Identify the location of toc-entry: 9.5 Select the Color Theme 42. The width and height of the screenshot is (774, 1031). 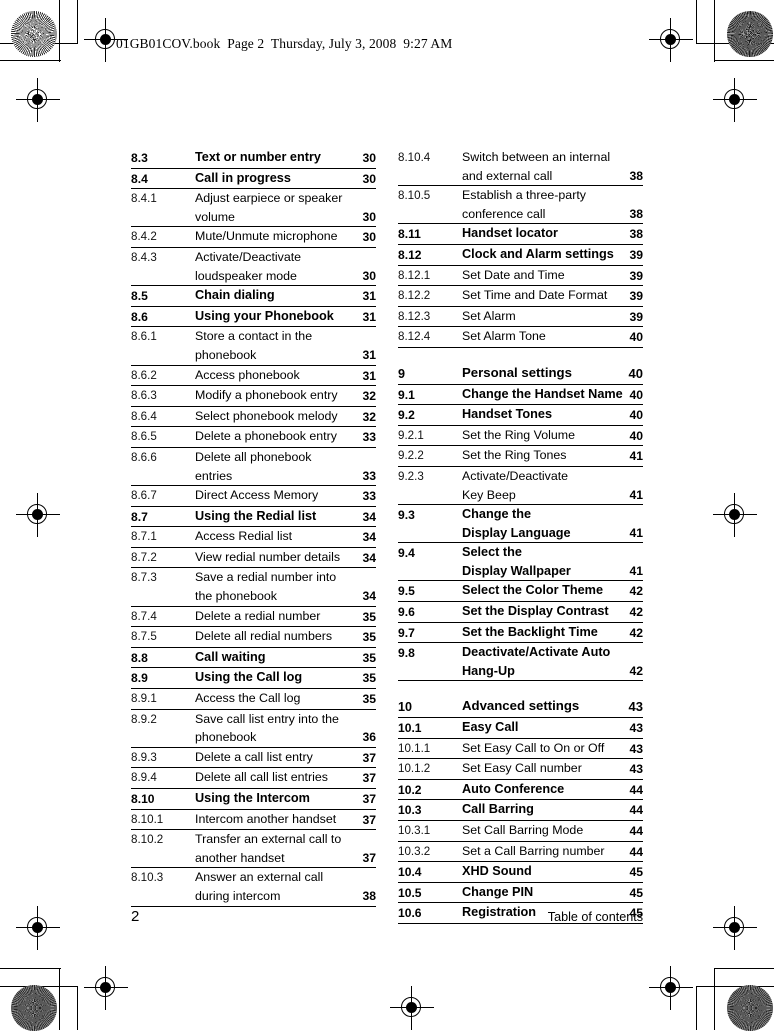
(520, 592).